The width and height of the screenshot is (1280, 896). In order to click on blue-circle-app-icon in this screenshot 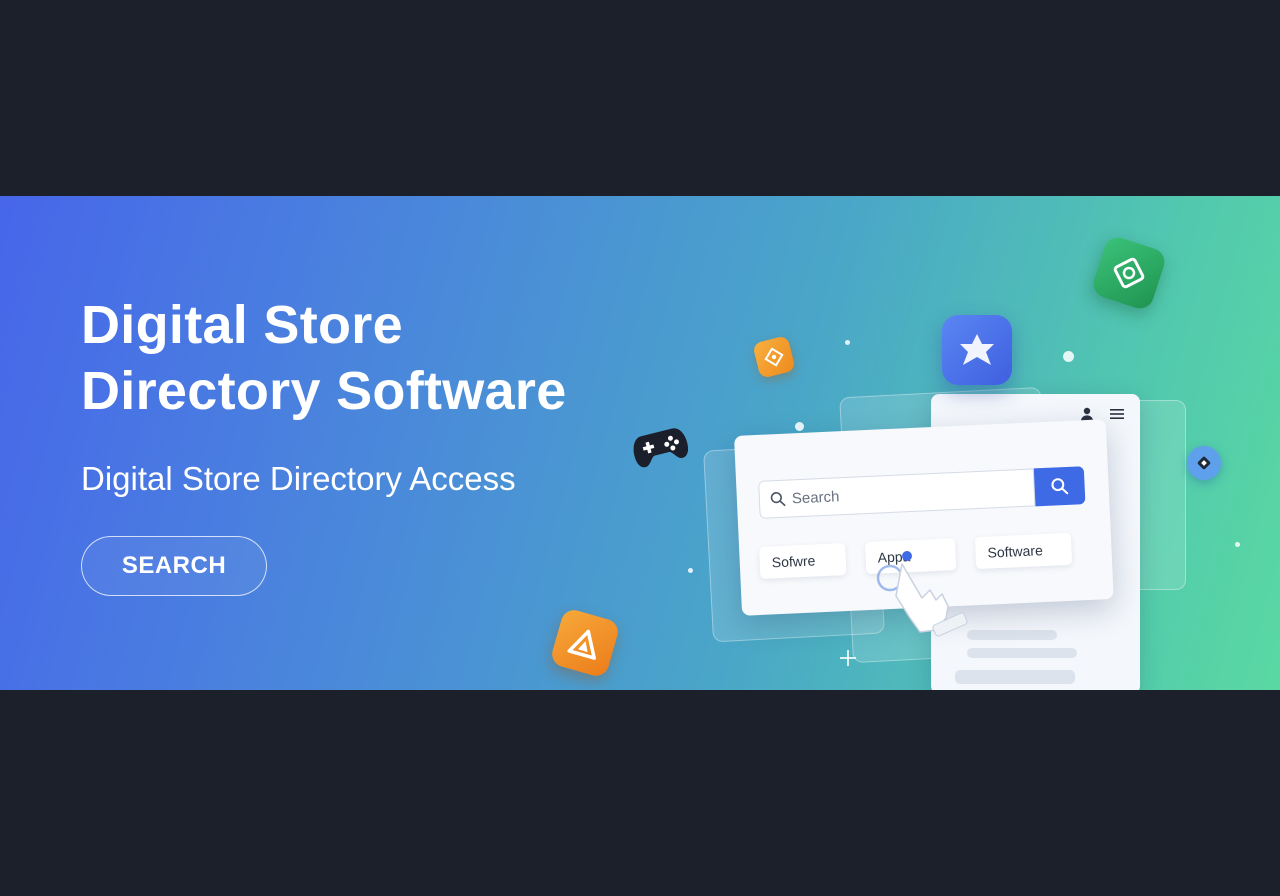, I will do `click(1204, 463)`.